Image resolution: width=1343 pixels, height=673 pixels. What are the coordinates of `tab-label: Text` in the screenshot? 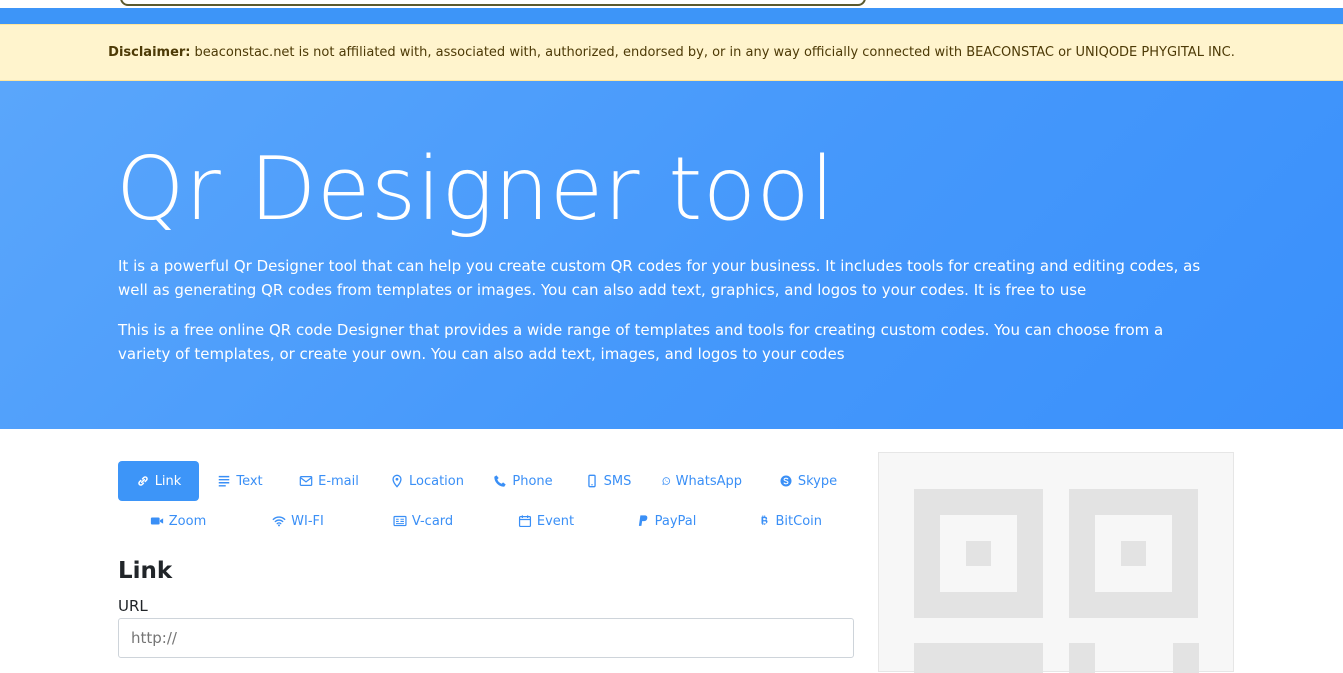 It's located at (249, 481).